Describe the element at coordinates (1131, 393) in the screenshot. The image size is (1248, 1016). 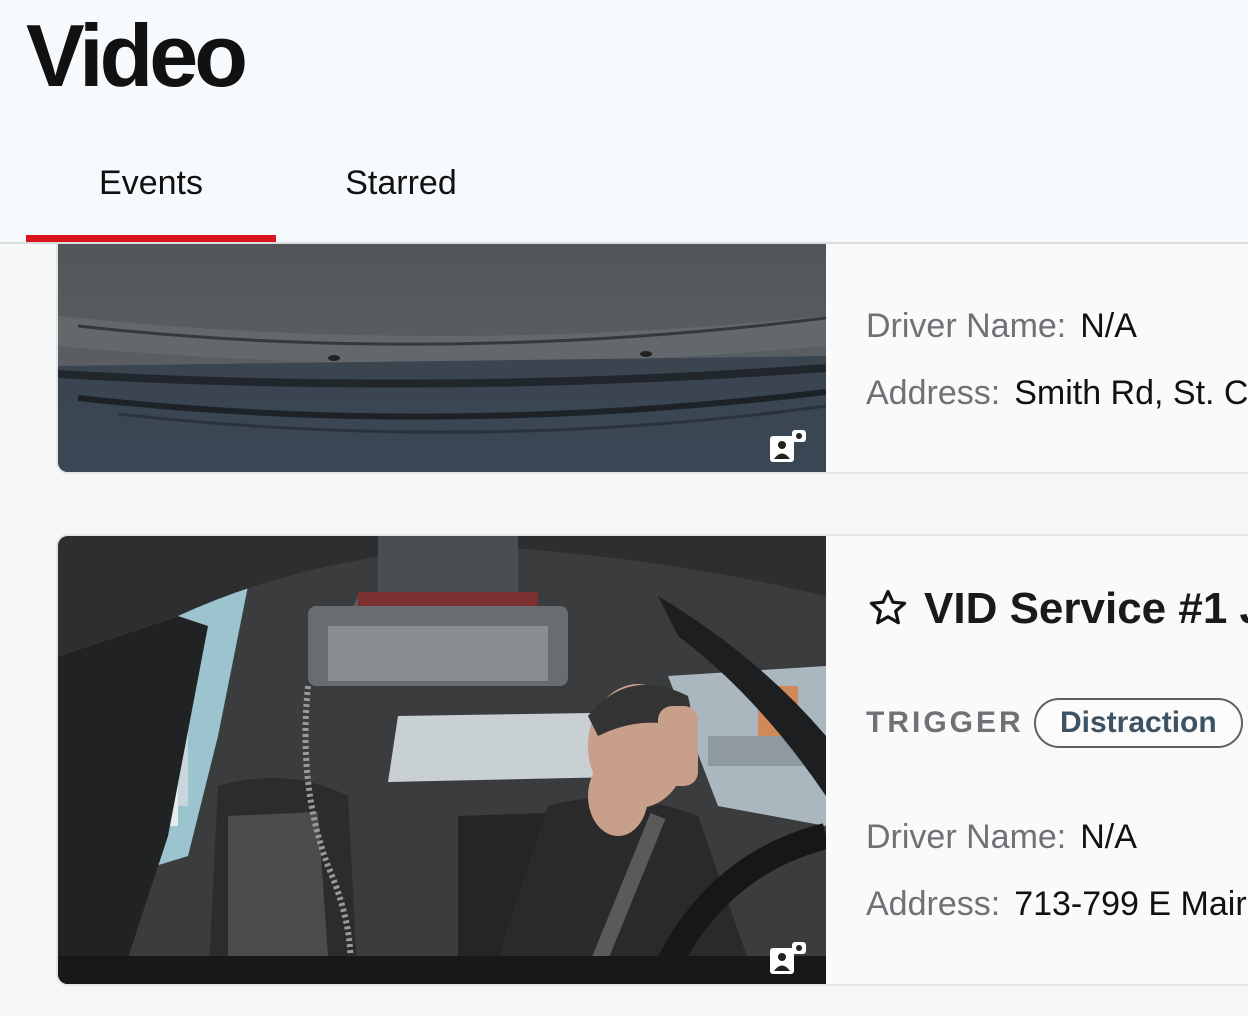
I see `address-value: Smith Rd, St. C` at that location.